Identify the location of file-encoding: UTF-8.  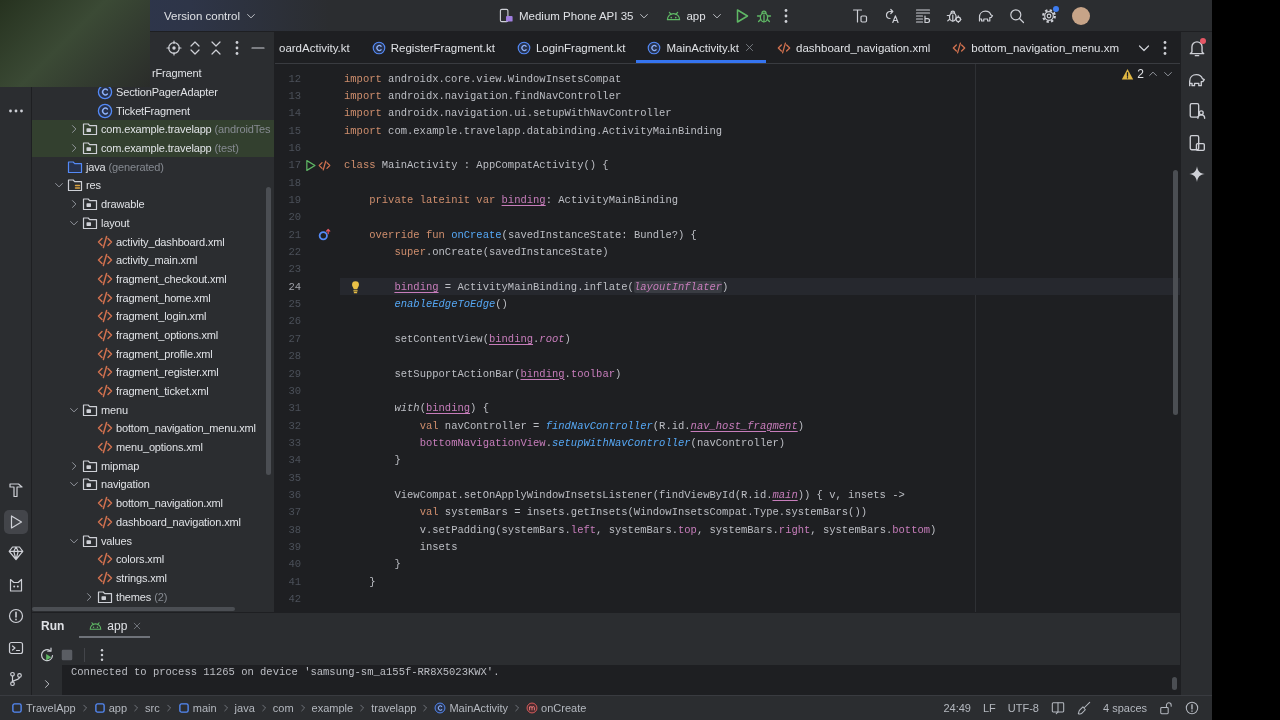
(1023, 708).